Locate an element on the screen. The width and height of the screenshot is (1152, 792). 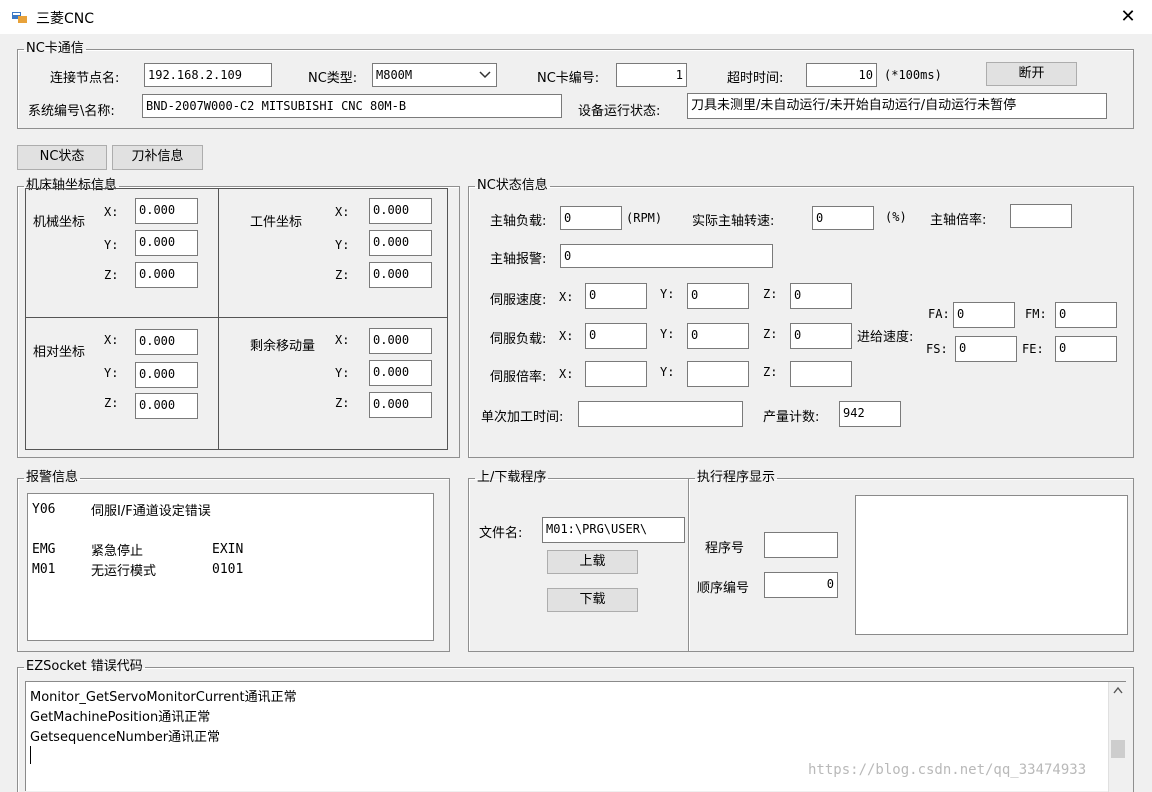
spindle-alarm-field: 0 is located at coordinates (666, 256).